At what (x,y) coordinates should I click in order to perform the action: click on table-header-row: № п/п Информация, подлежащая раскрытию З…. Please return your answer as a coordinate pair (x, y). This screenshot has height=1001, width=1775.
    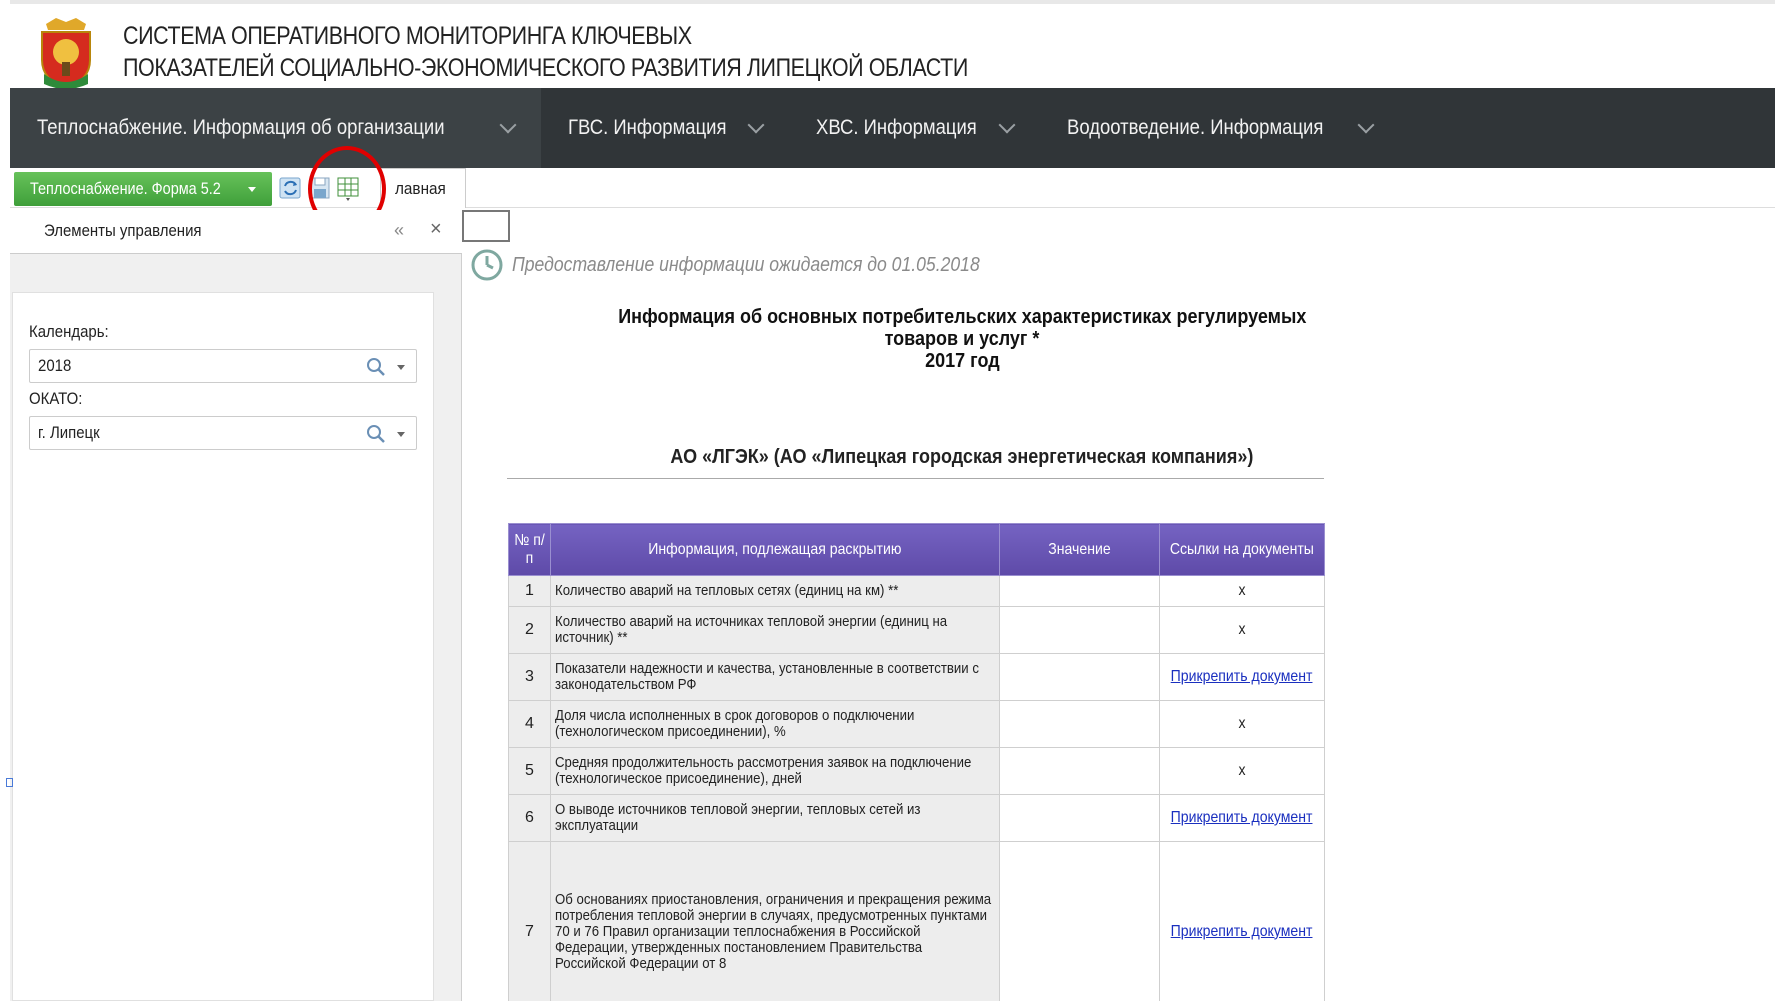
    Looking at the image, I should click on (916, 549).